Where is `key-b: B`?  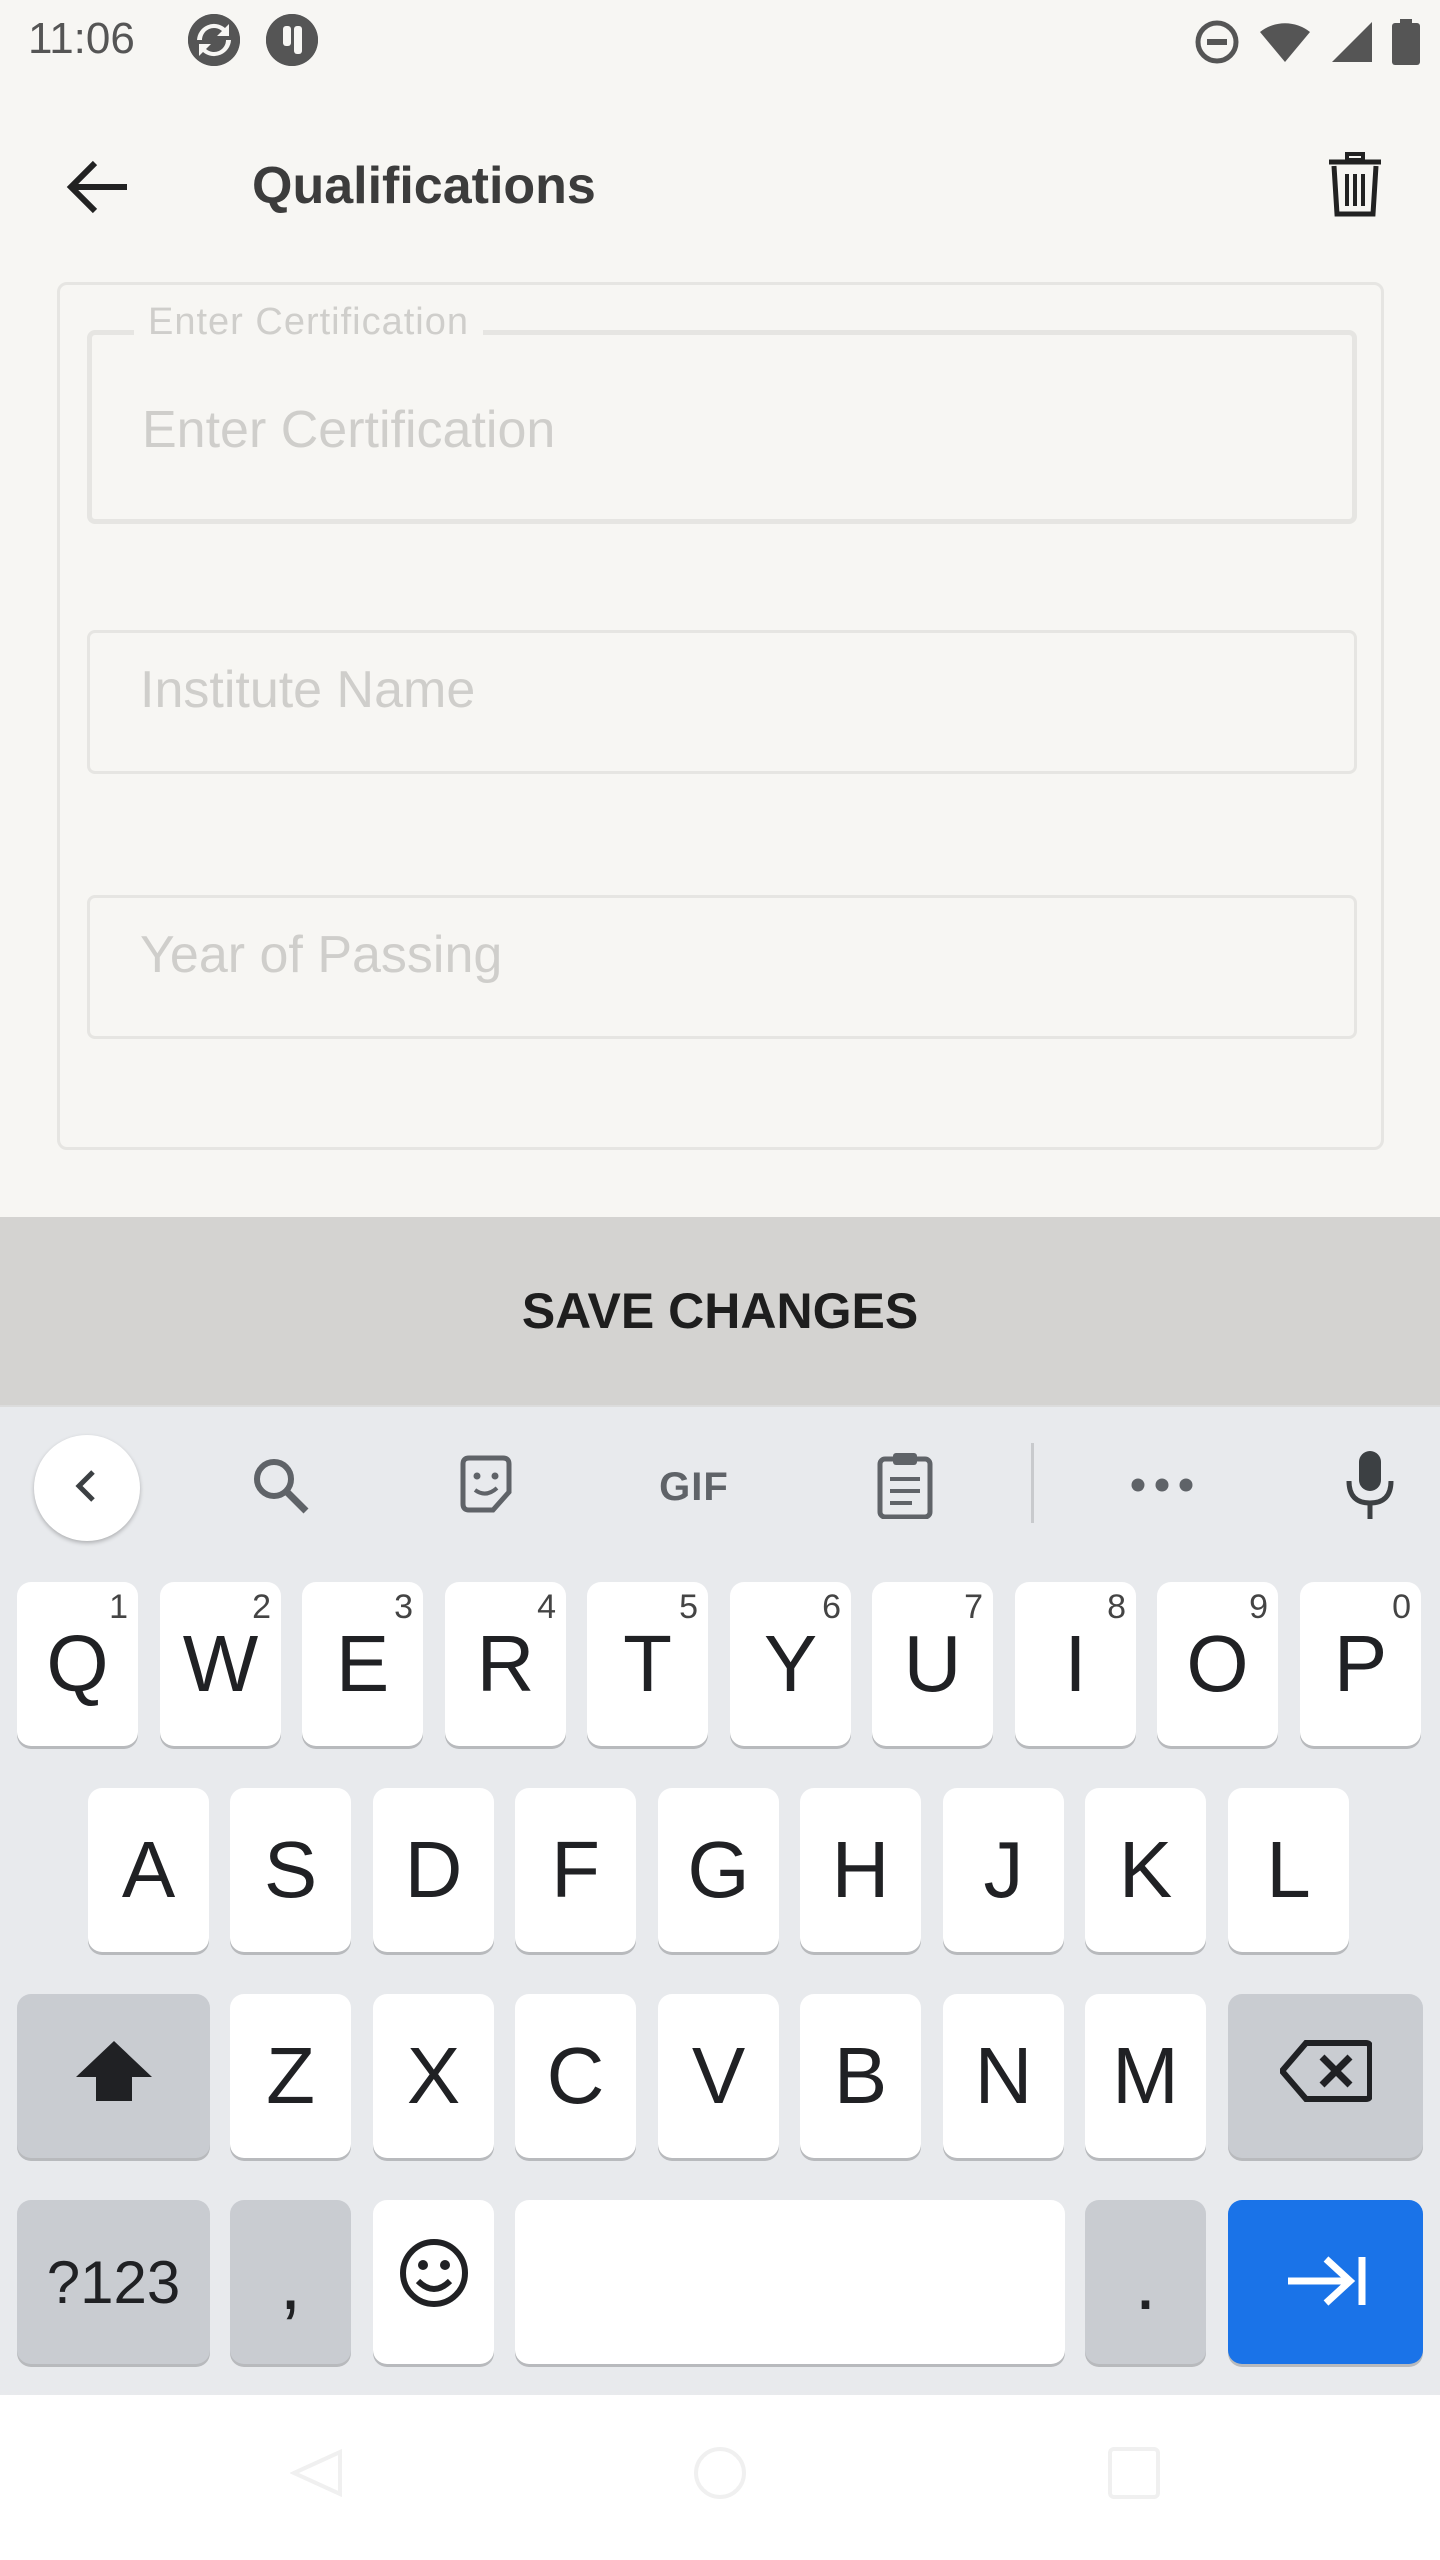 key-b: B is located at coordinates (860, 2076).